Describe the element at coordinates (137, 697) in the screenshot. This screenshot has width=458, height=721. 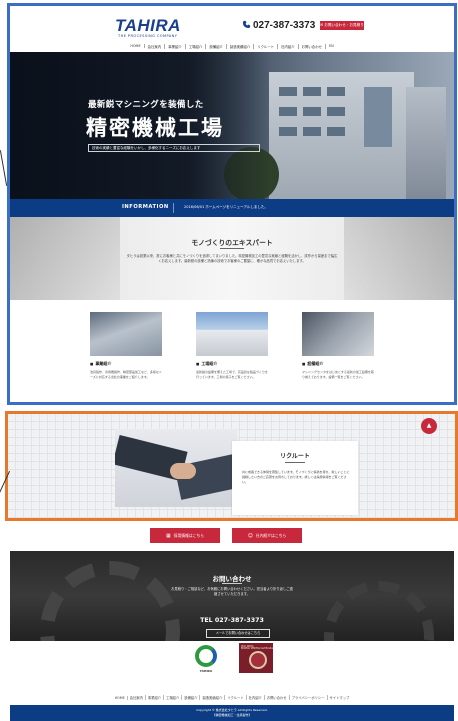
I see `footer-nav-item: 会社案内` at that location.